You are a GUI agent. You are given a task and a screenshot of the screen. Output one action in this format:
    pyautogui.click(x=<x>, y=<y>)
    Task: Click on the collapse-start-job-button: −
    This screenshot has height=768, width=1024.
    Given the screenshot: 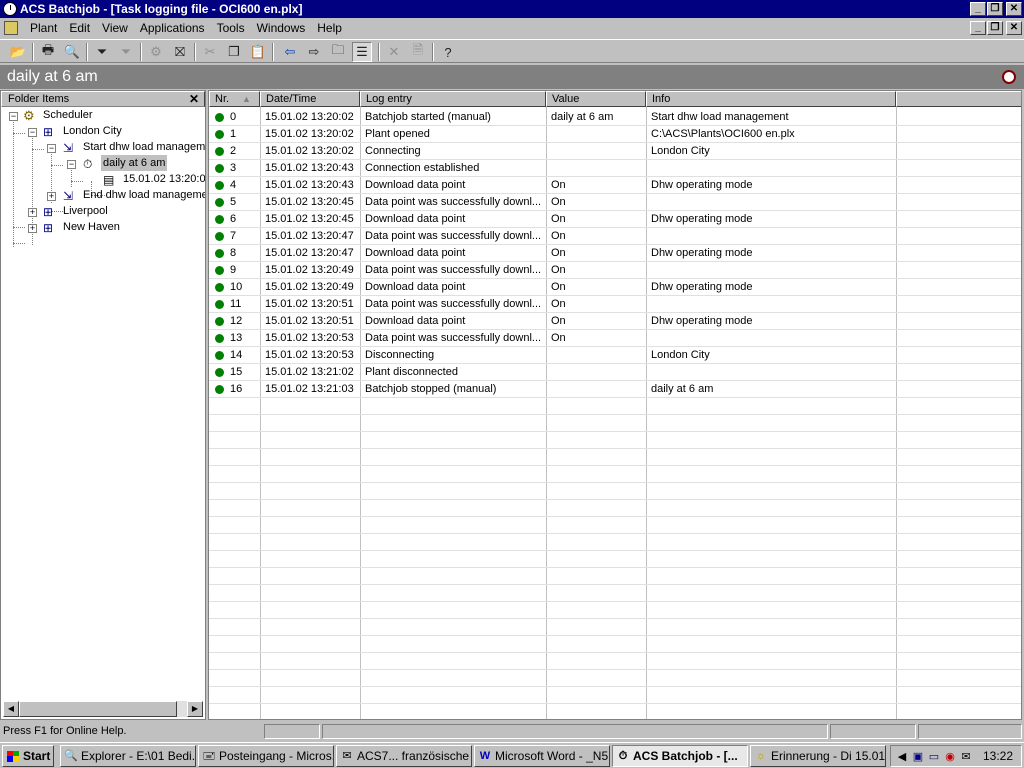 What is the action you would take?
    pyautogui.click(x=51, y=148)
    